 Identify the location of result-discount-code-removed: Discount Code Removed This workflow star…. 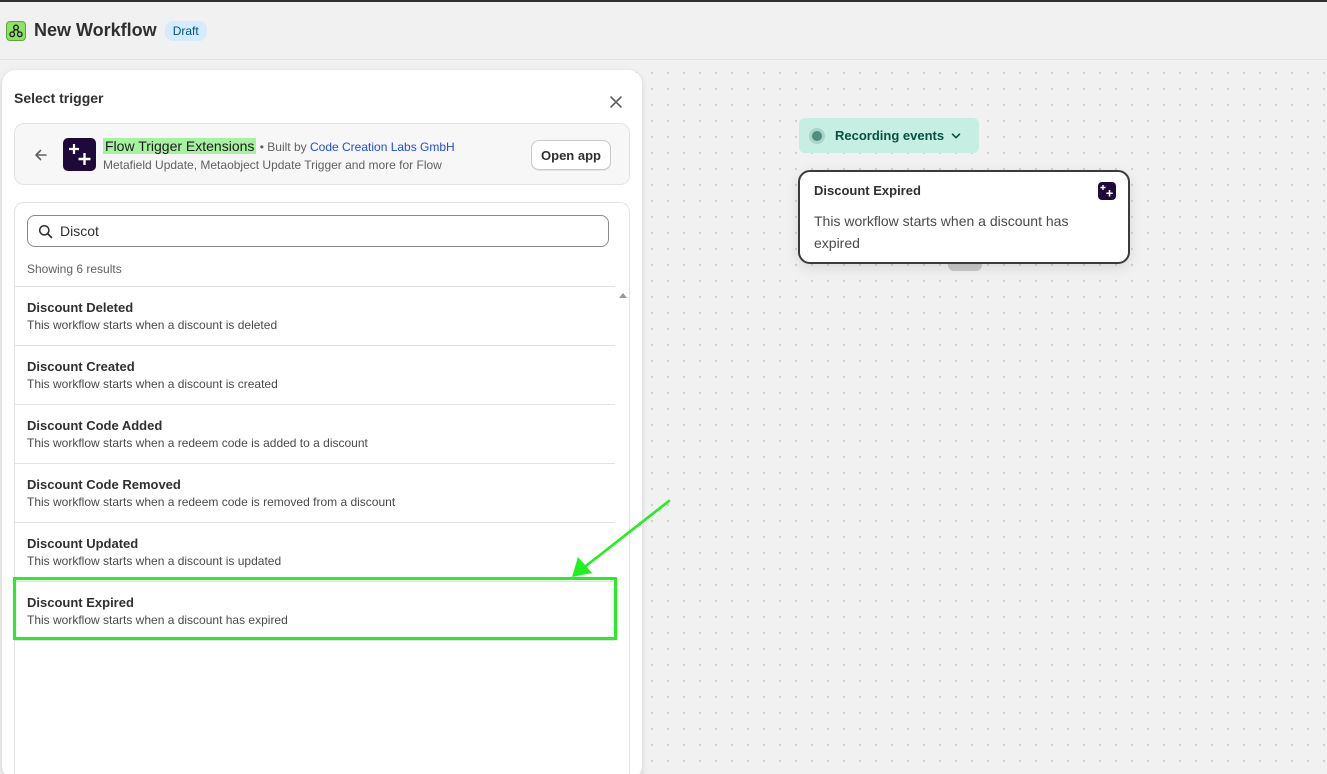
(315, 493).